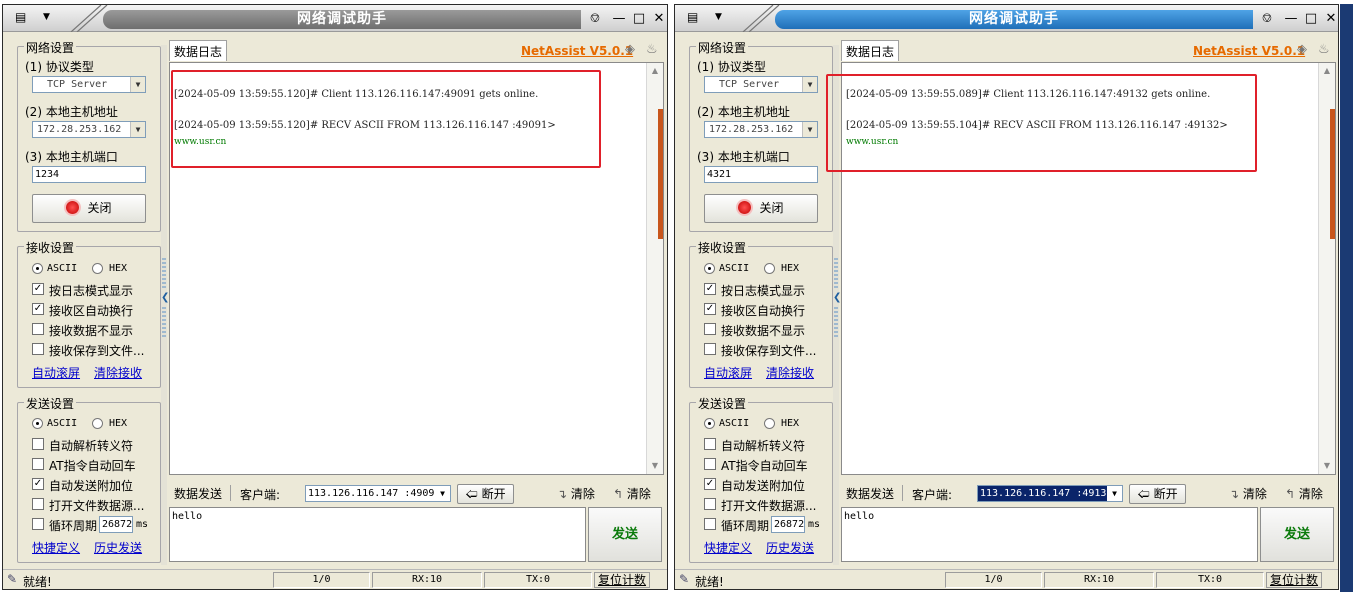 The height and width of the screenshot is (592, 1353). Describe the element at coordinates (378, 493) in the screenshot. I see `client-select: 113.126.116.147 :4909 ▼` at that location.